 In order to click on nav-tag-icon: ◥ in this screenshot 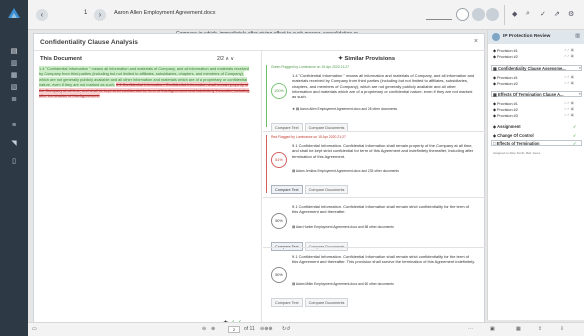, I will do `click(14, 143)`.